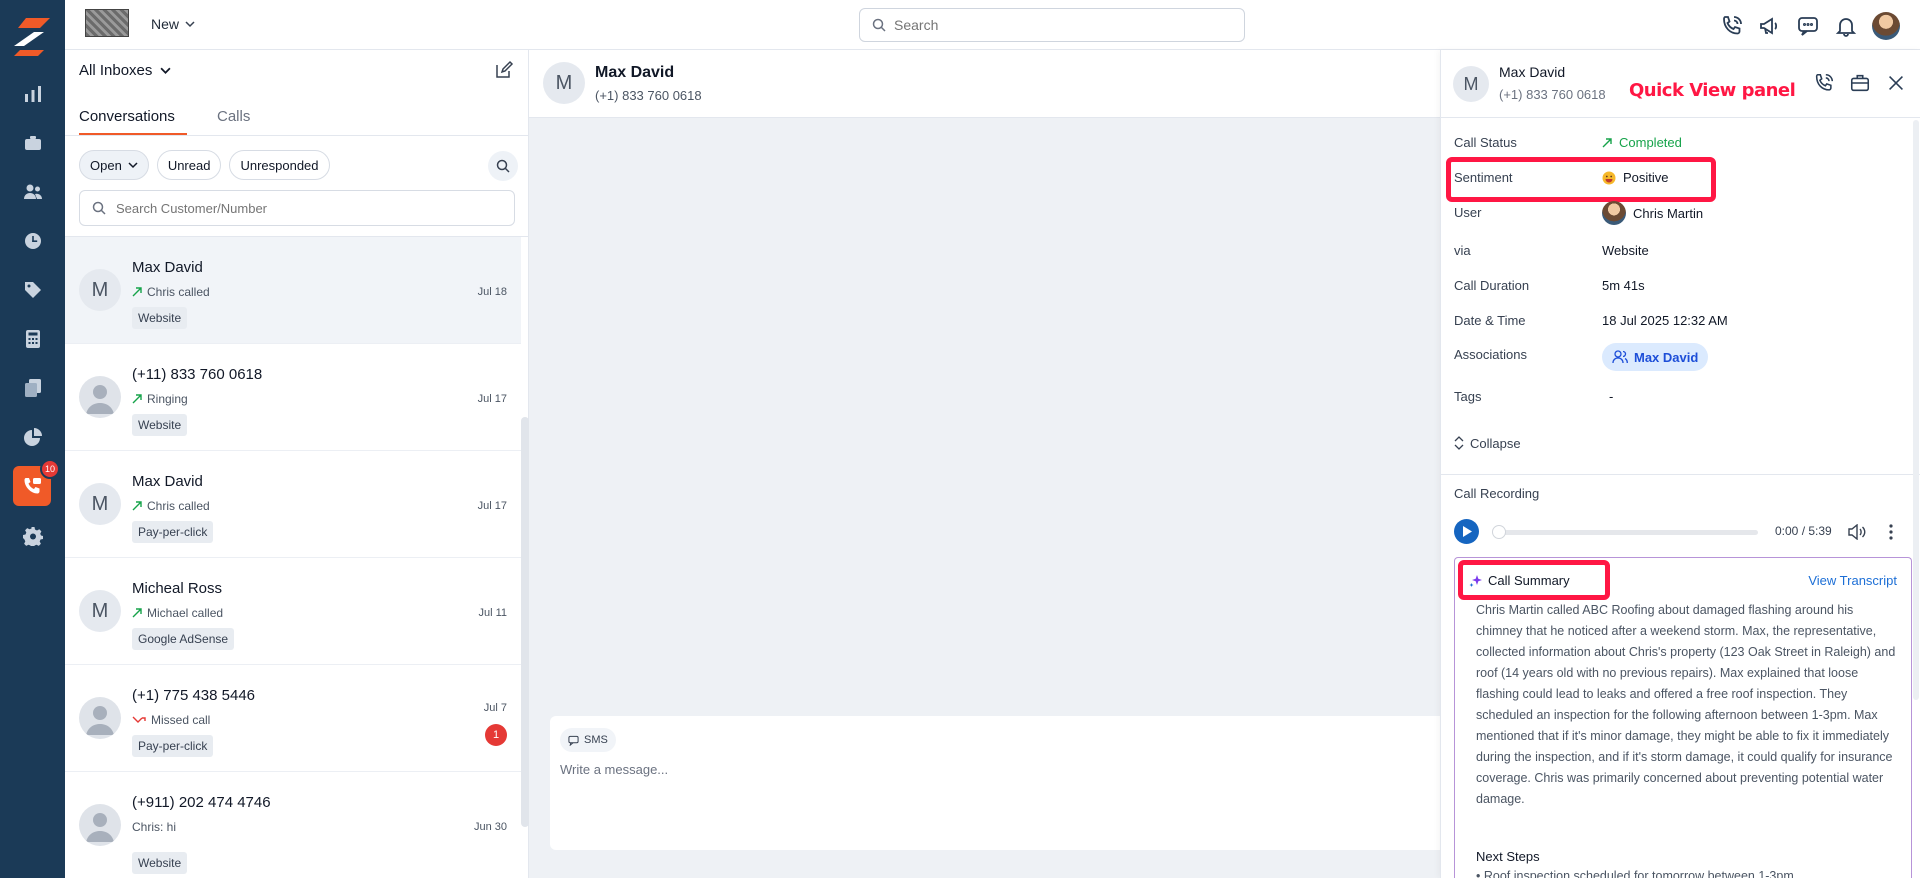 The image size is (1920, 878). What do you see at coordinates (1886, 26) in the screenshot?
I see `user-avatar` at bounding box center [1886, 26].